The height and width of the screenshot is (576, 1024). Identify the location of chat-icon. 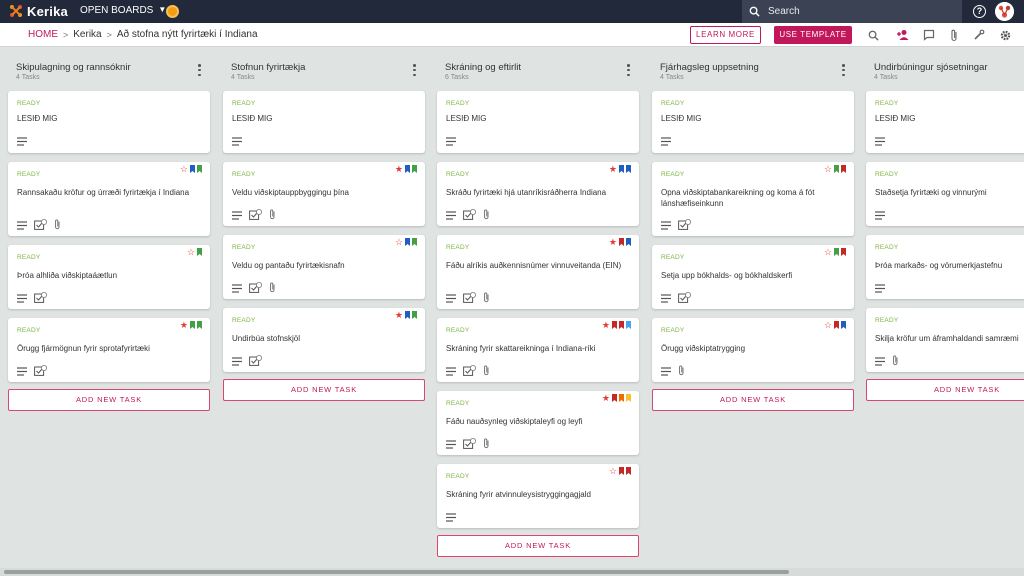
(929, 35).